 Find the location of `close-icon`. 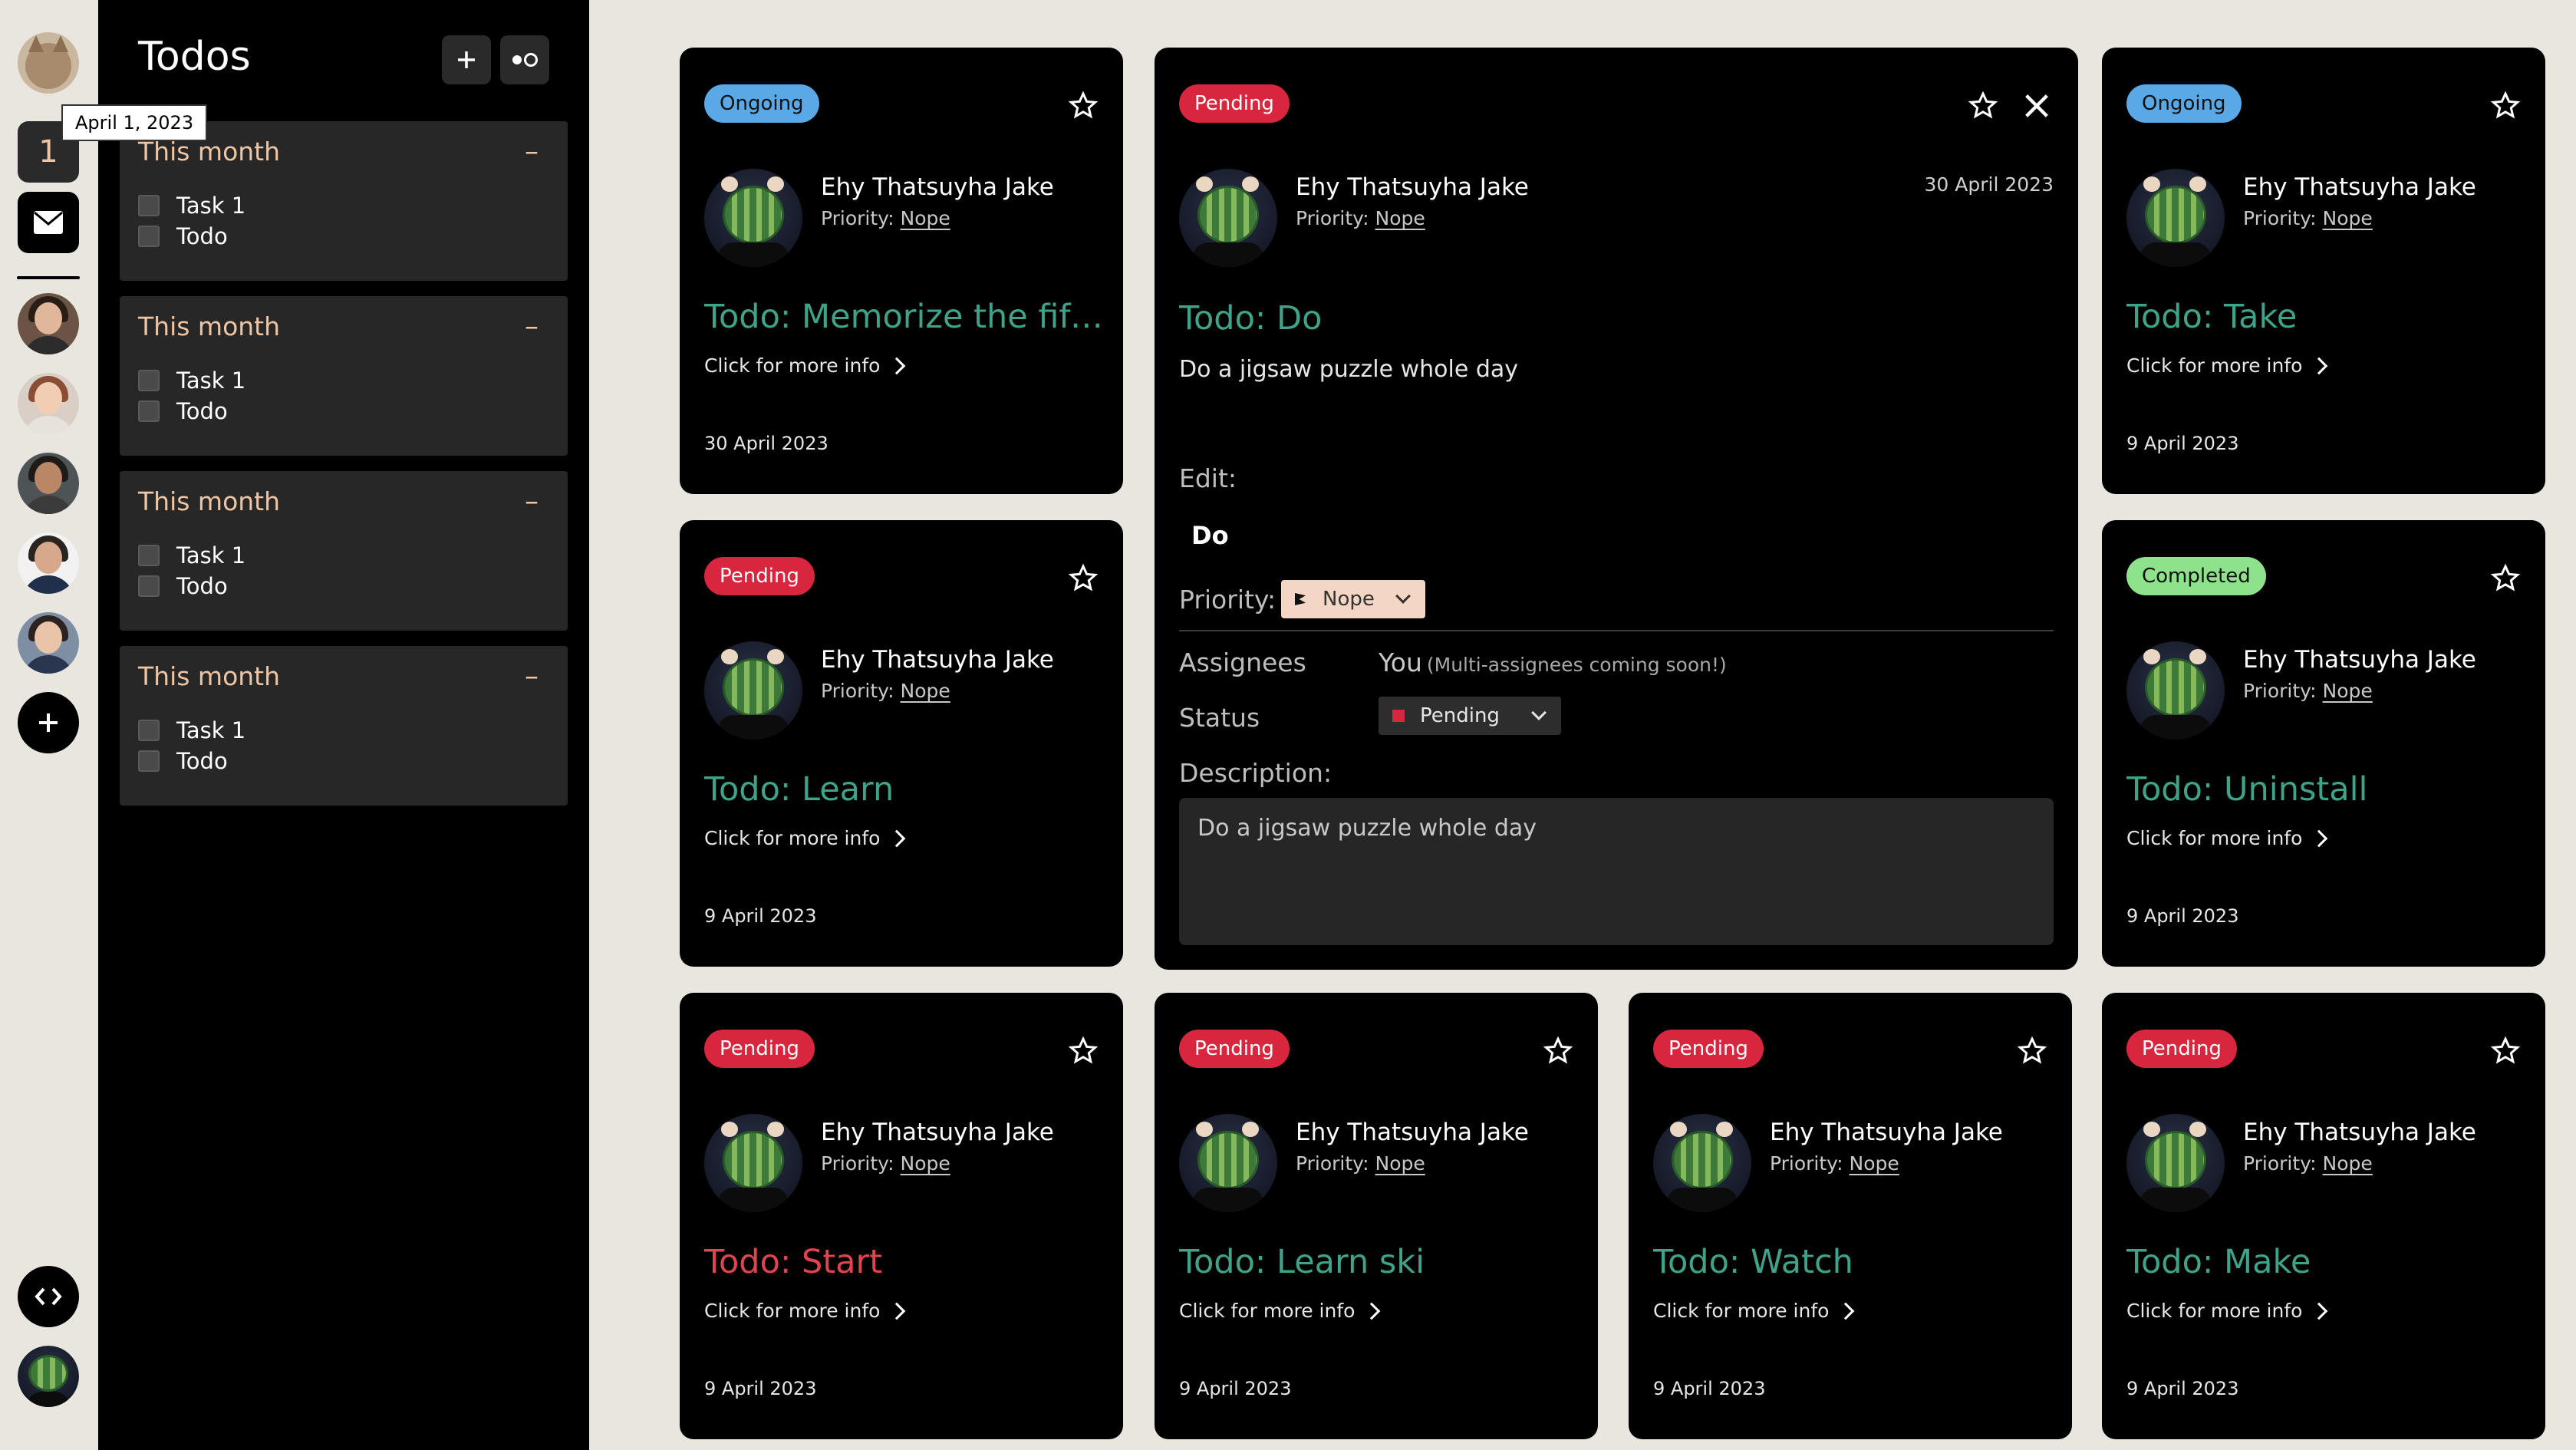

close-icon is located at coordinates (2036, 106).